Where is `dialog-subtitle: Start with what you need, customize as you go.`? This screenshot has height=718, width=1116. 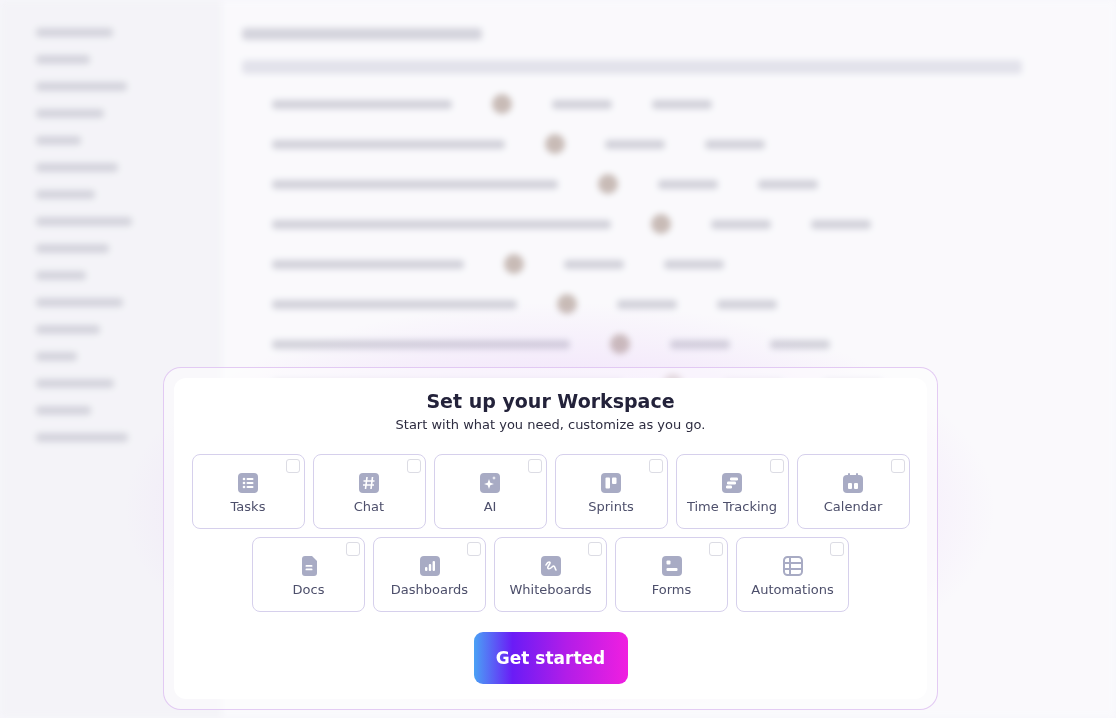 dialog-subtitle: Start with what you need, customize as you go. is located at coordinates (550, 424).